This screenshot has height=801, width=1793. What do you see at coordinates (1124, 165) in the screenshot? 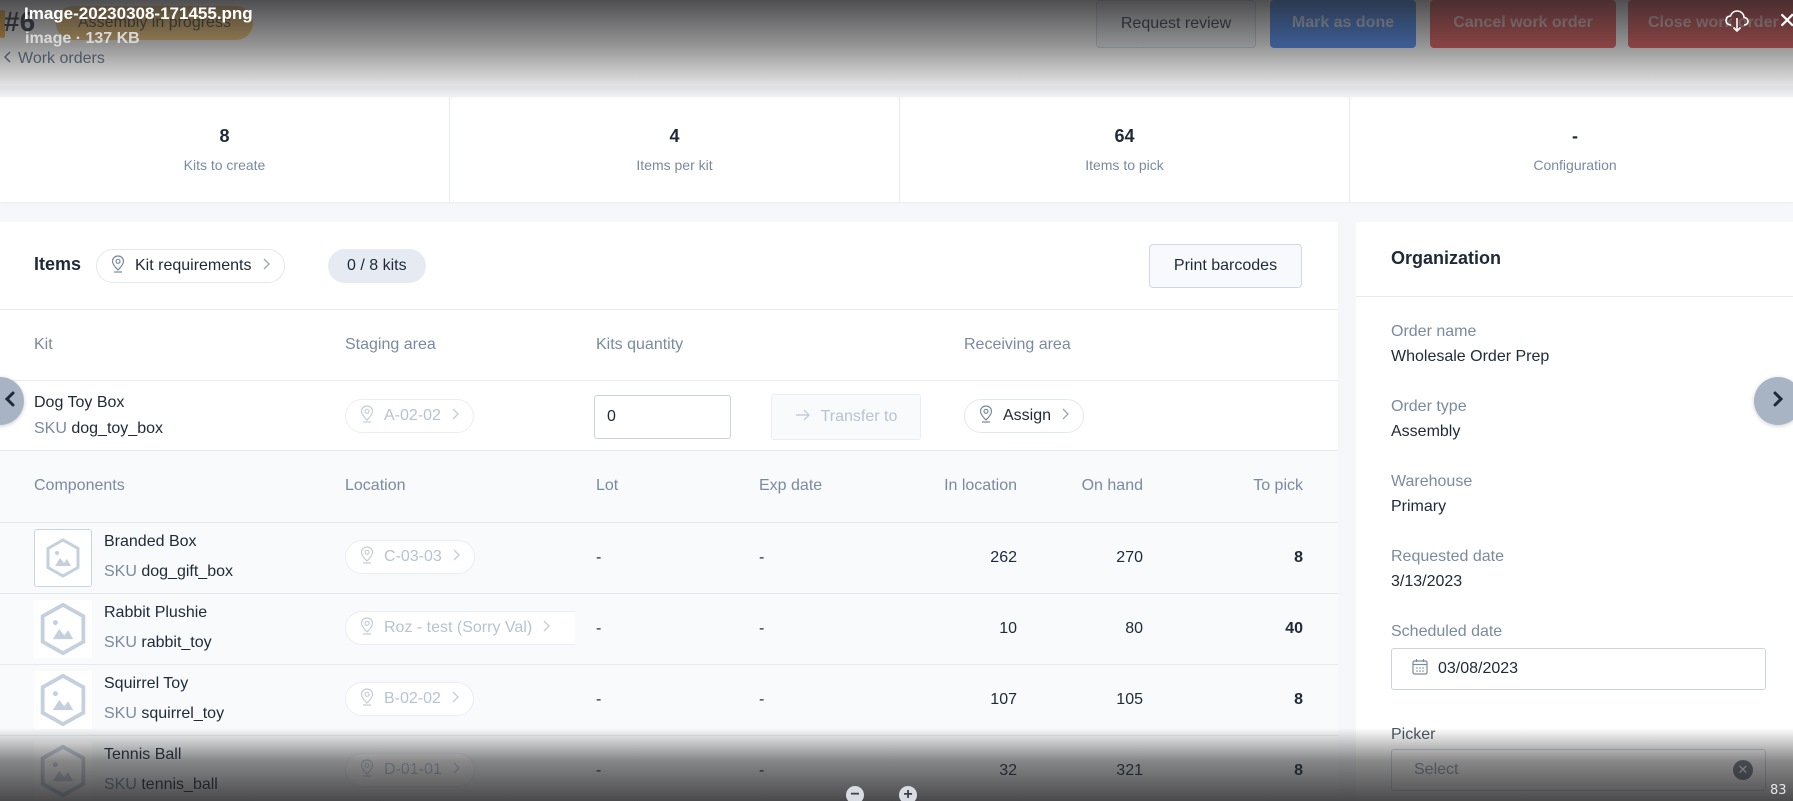
I see `stat-label: Items to pick` at bounding box center [1124, 165].